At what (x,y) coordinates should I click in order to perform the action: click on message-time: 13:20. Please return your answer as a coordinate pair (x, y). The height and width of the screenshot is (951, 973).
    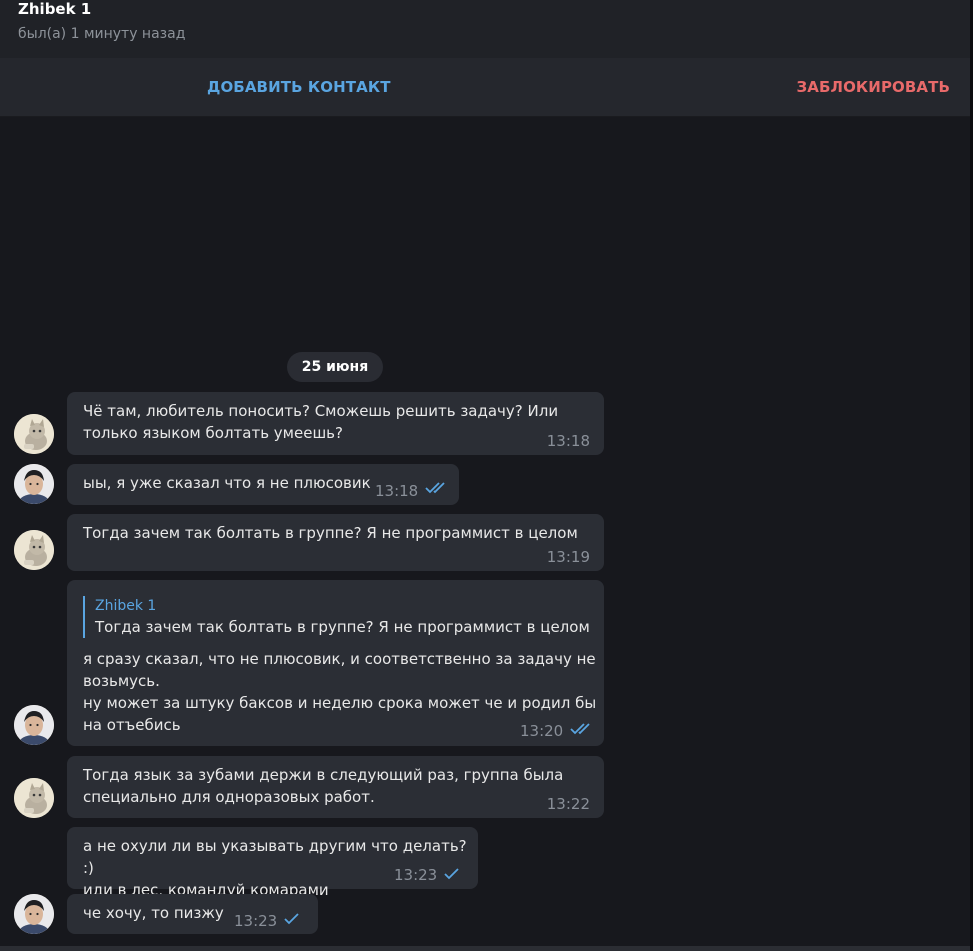
    Looking at the image, I should click on (542, 731).